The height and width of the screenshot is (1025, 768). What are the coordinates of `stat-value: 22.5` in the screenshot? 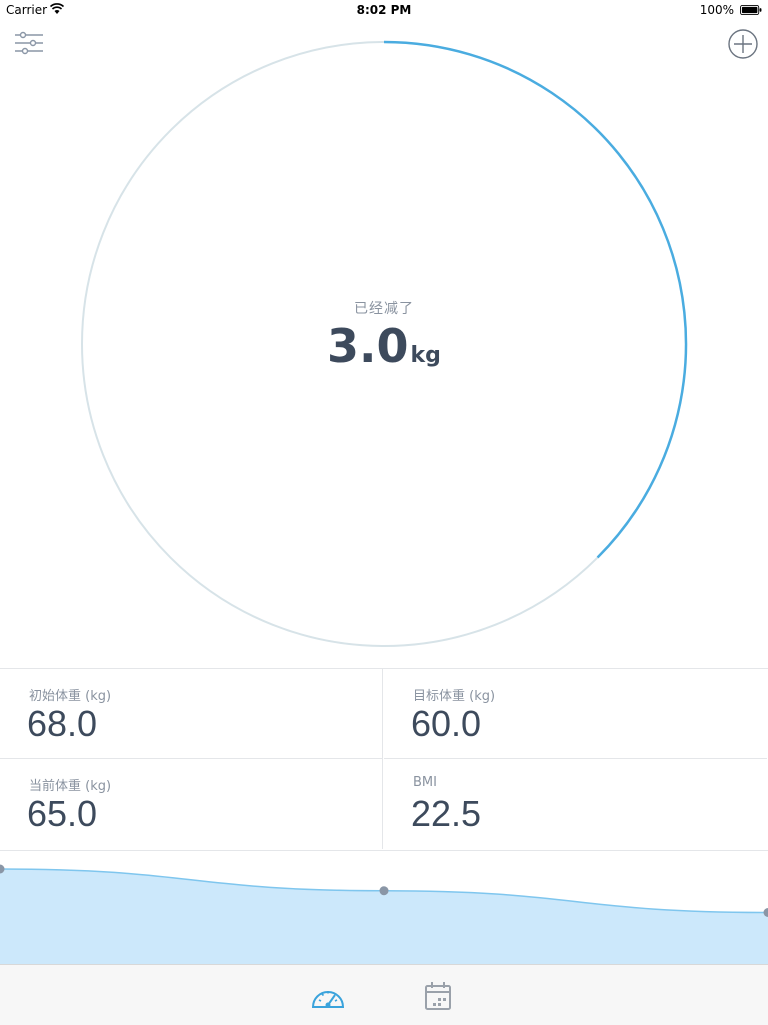 It's located at (446, 814).